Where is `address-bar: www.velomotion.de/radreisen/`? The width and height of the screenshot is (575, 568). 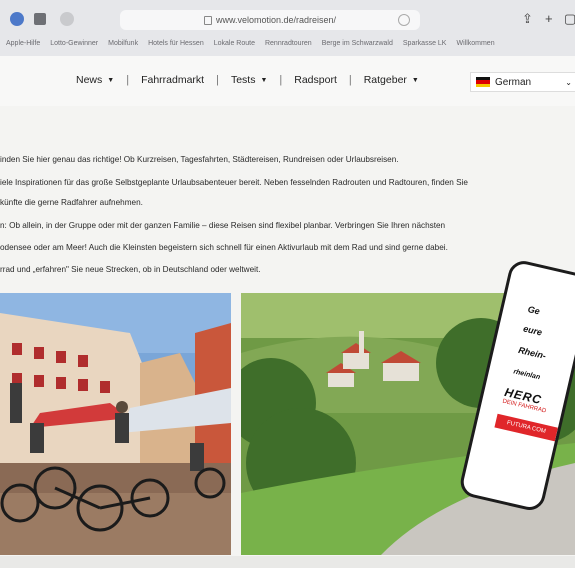 address-bar: www.velomotion.de/radreisen/ is located at coordinates (270, 20).